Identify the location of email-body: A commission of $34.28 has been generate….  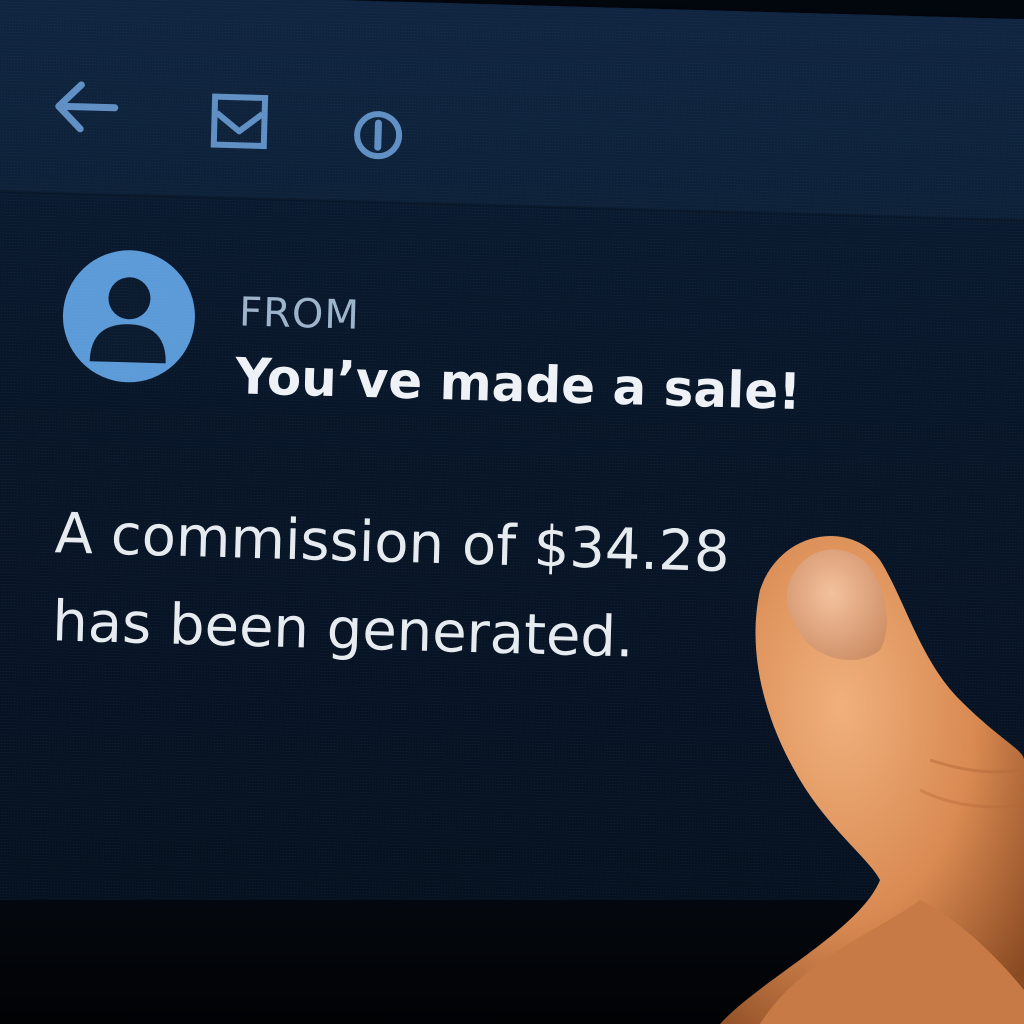
(433, 588).